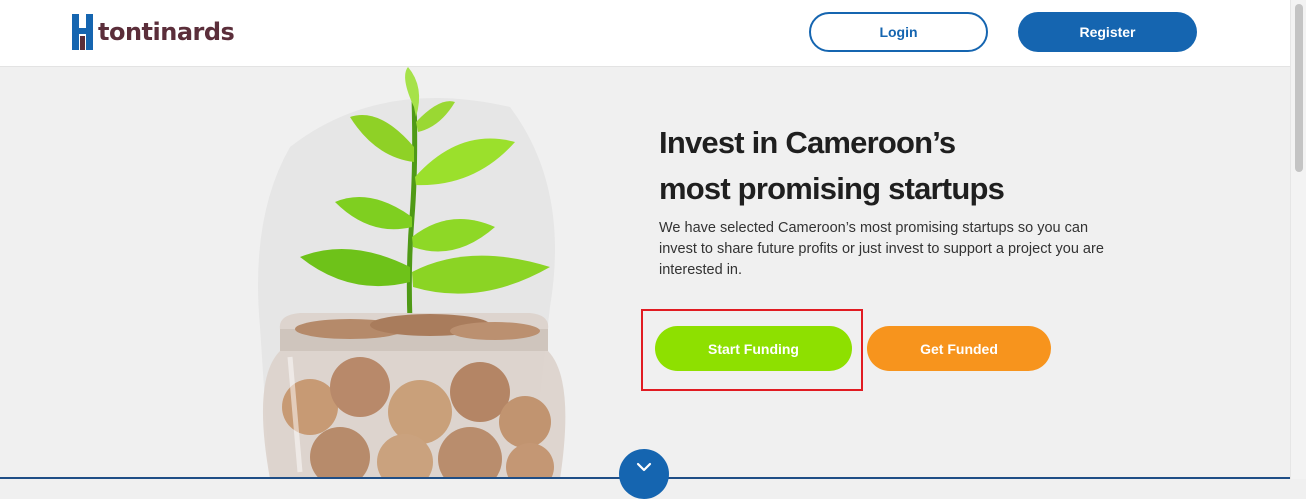 Image resolution: width=1306 pixels, height=499 pixels. What do you see at coordinates (753, 348) in the screenshot?
I see `start-funding-button: Start Funding` at bounding box center [753, 348].